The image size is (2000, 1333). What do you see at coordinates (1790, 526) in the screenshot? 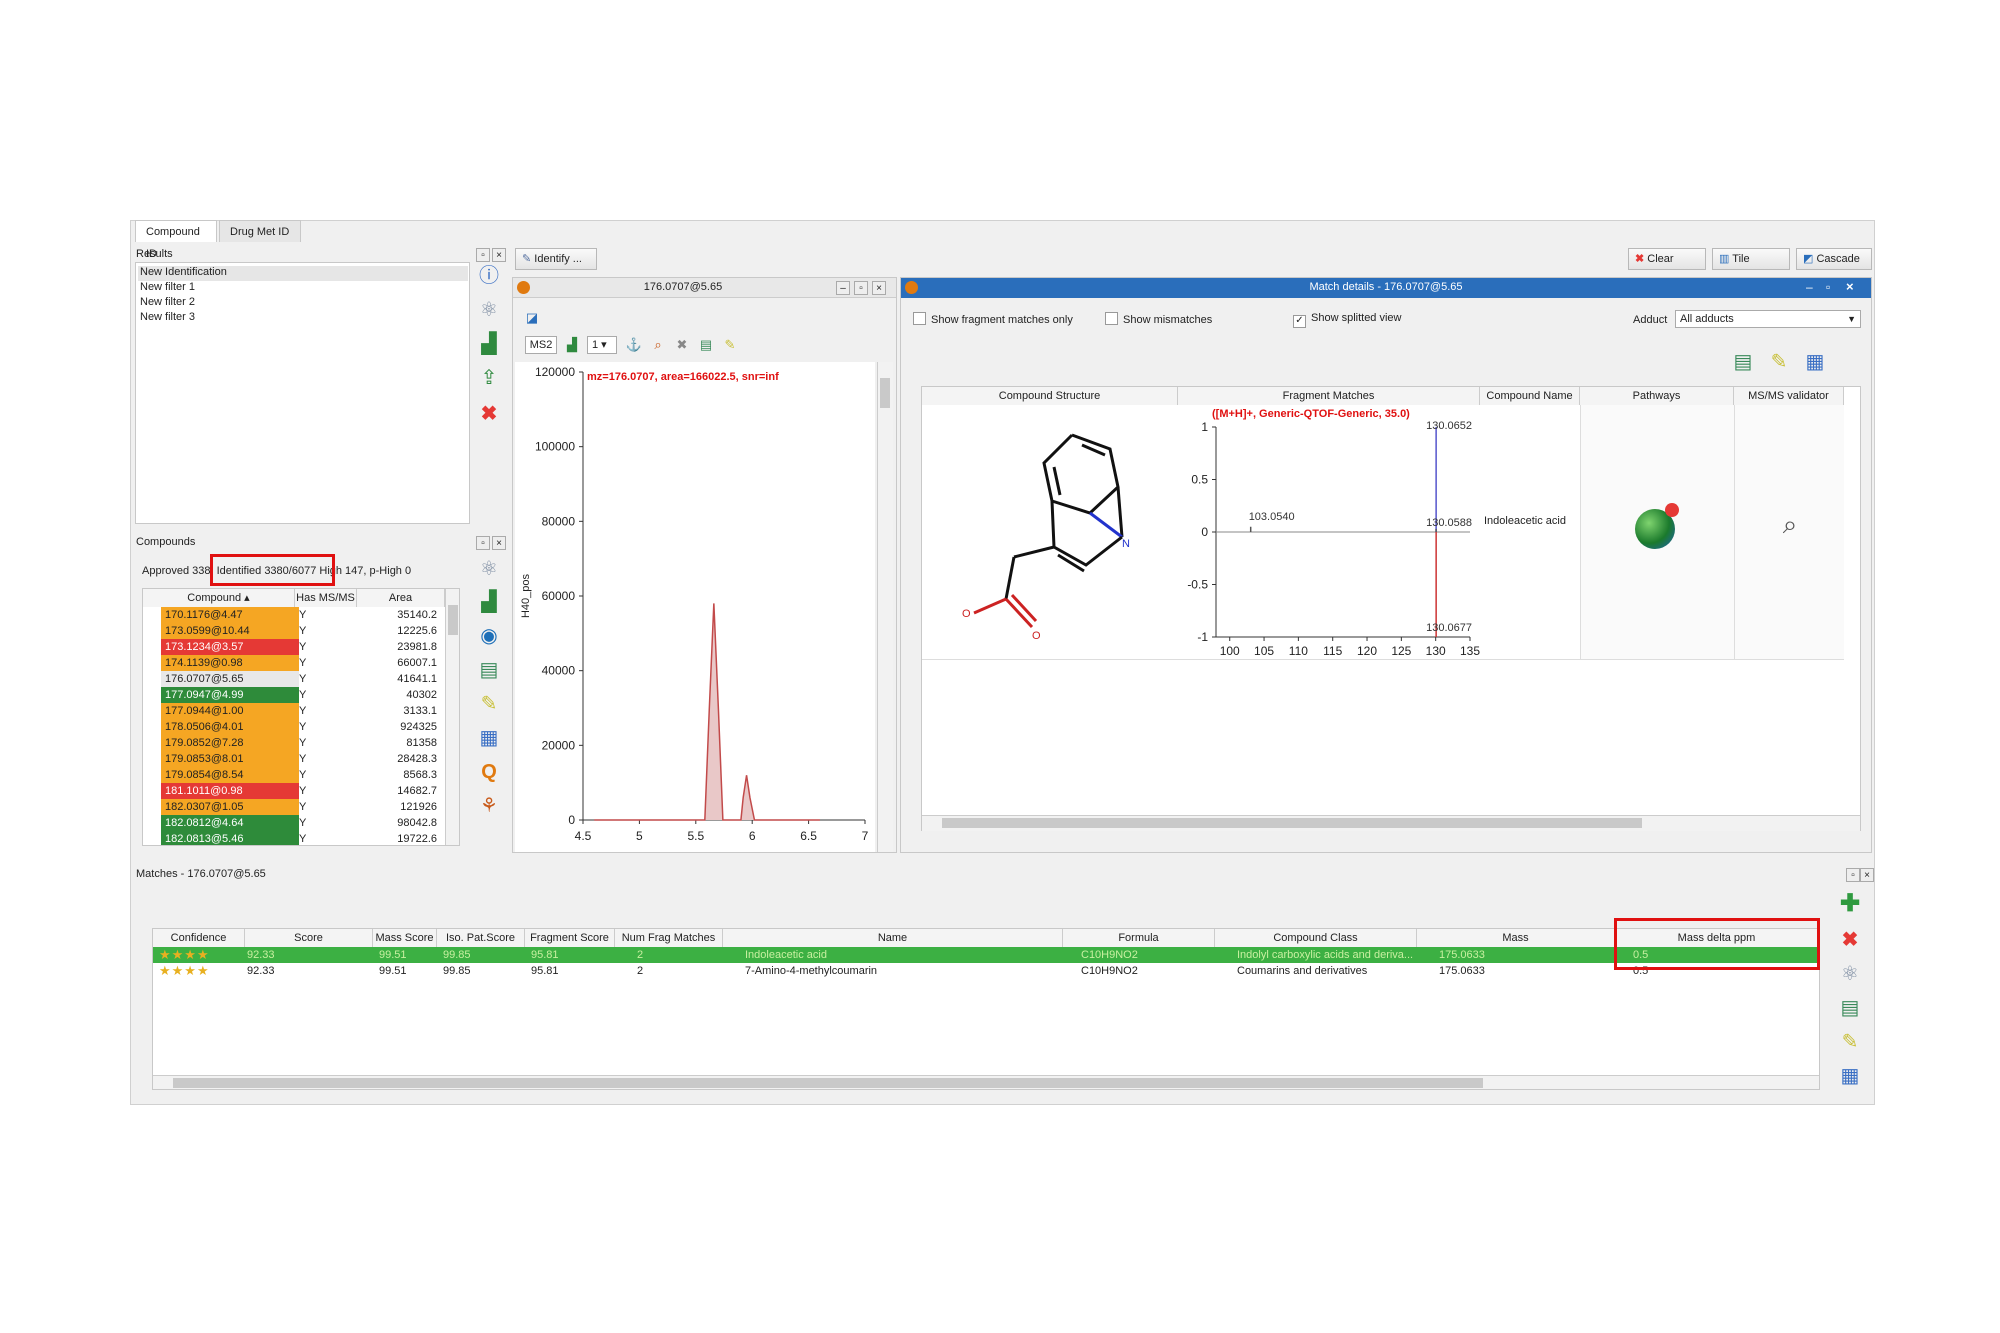
I see `validator-detective-icon: ⌕` at bounding box center [1790, 526].